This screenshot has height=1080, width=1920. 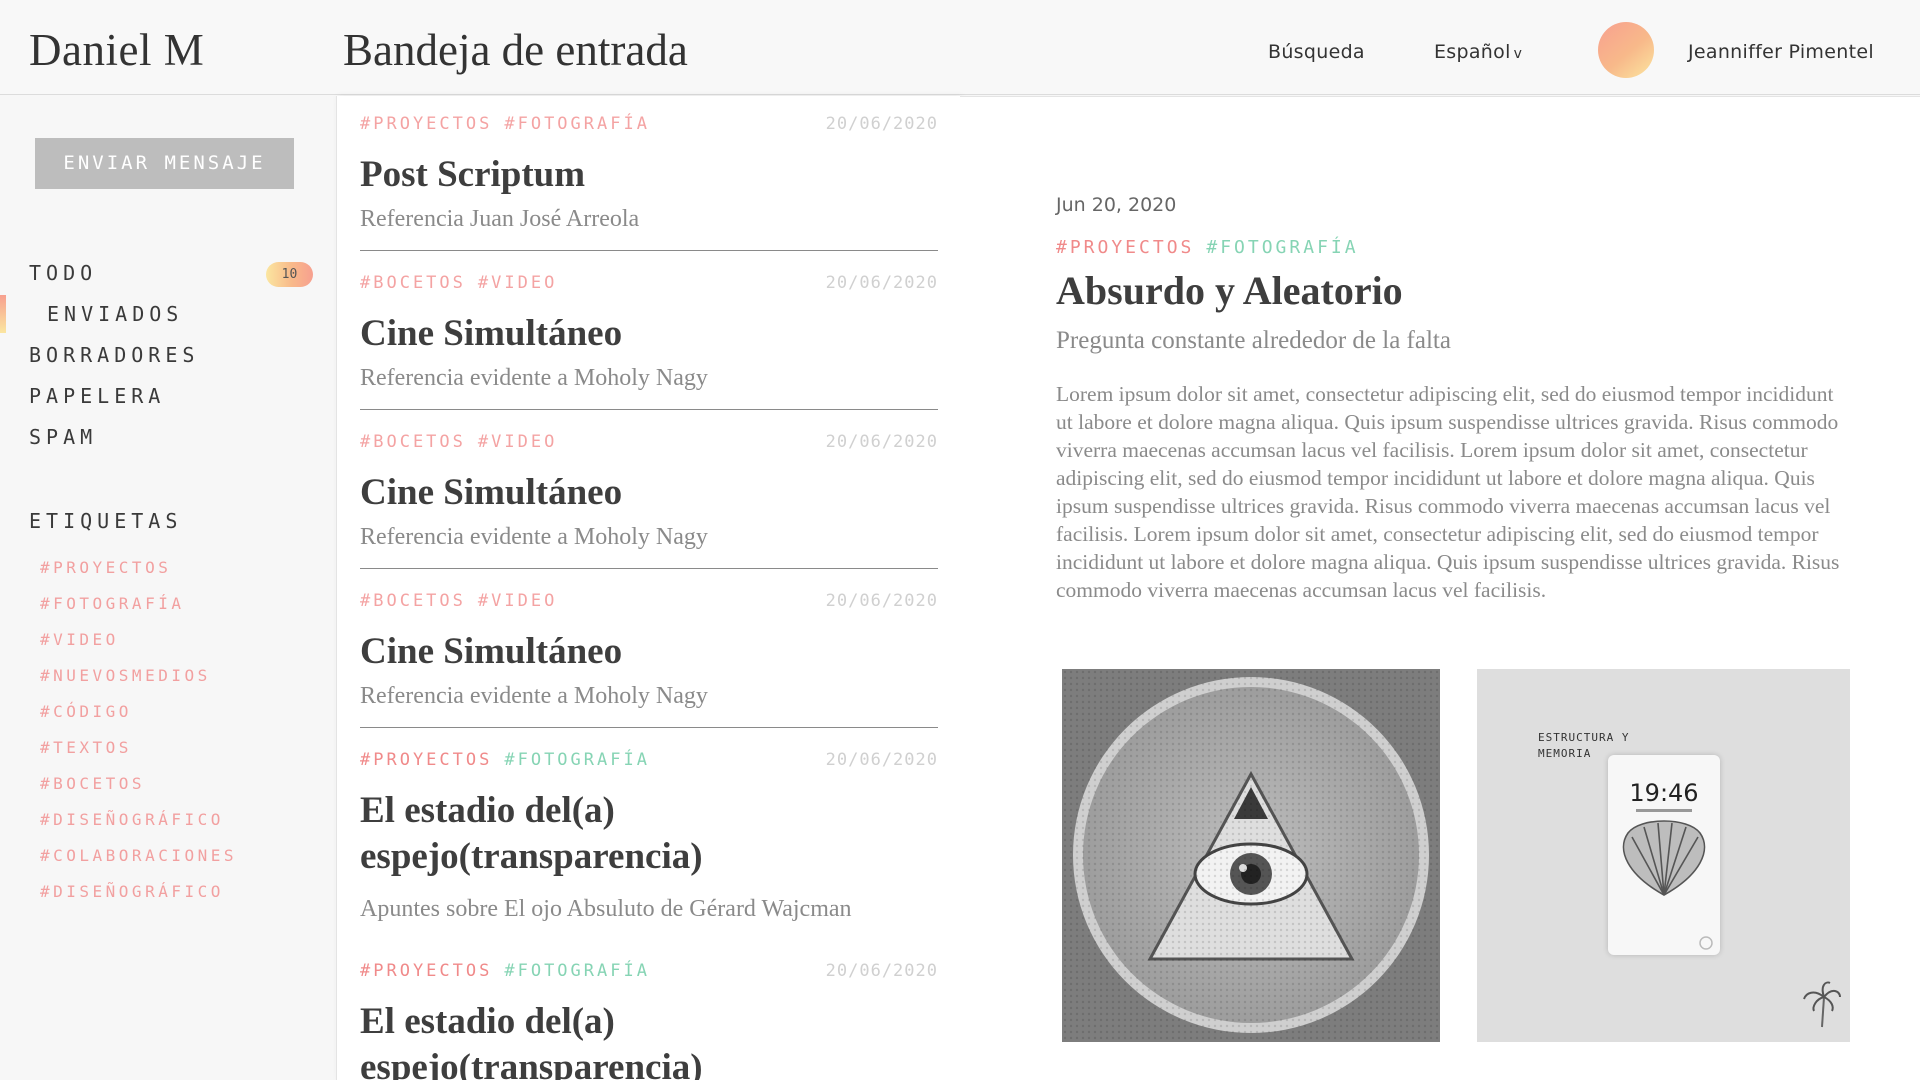 I want to click on message-date: Jun 20, 2020, so click(x=1116, y=205).